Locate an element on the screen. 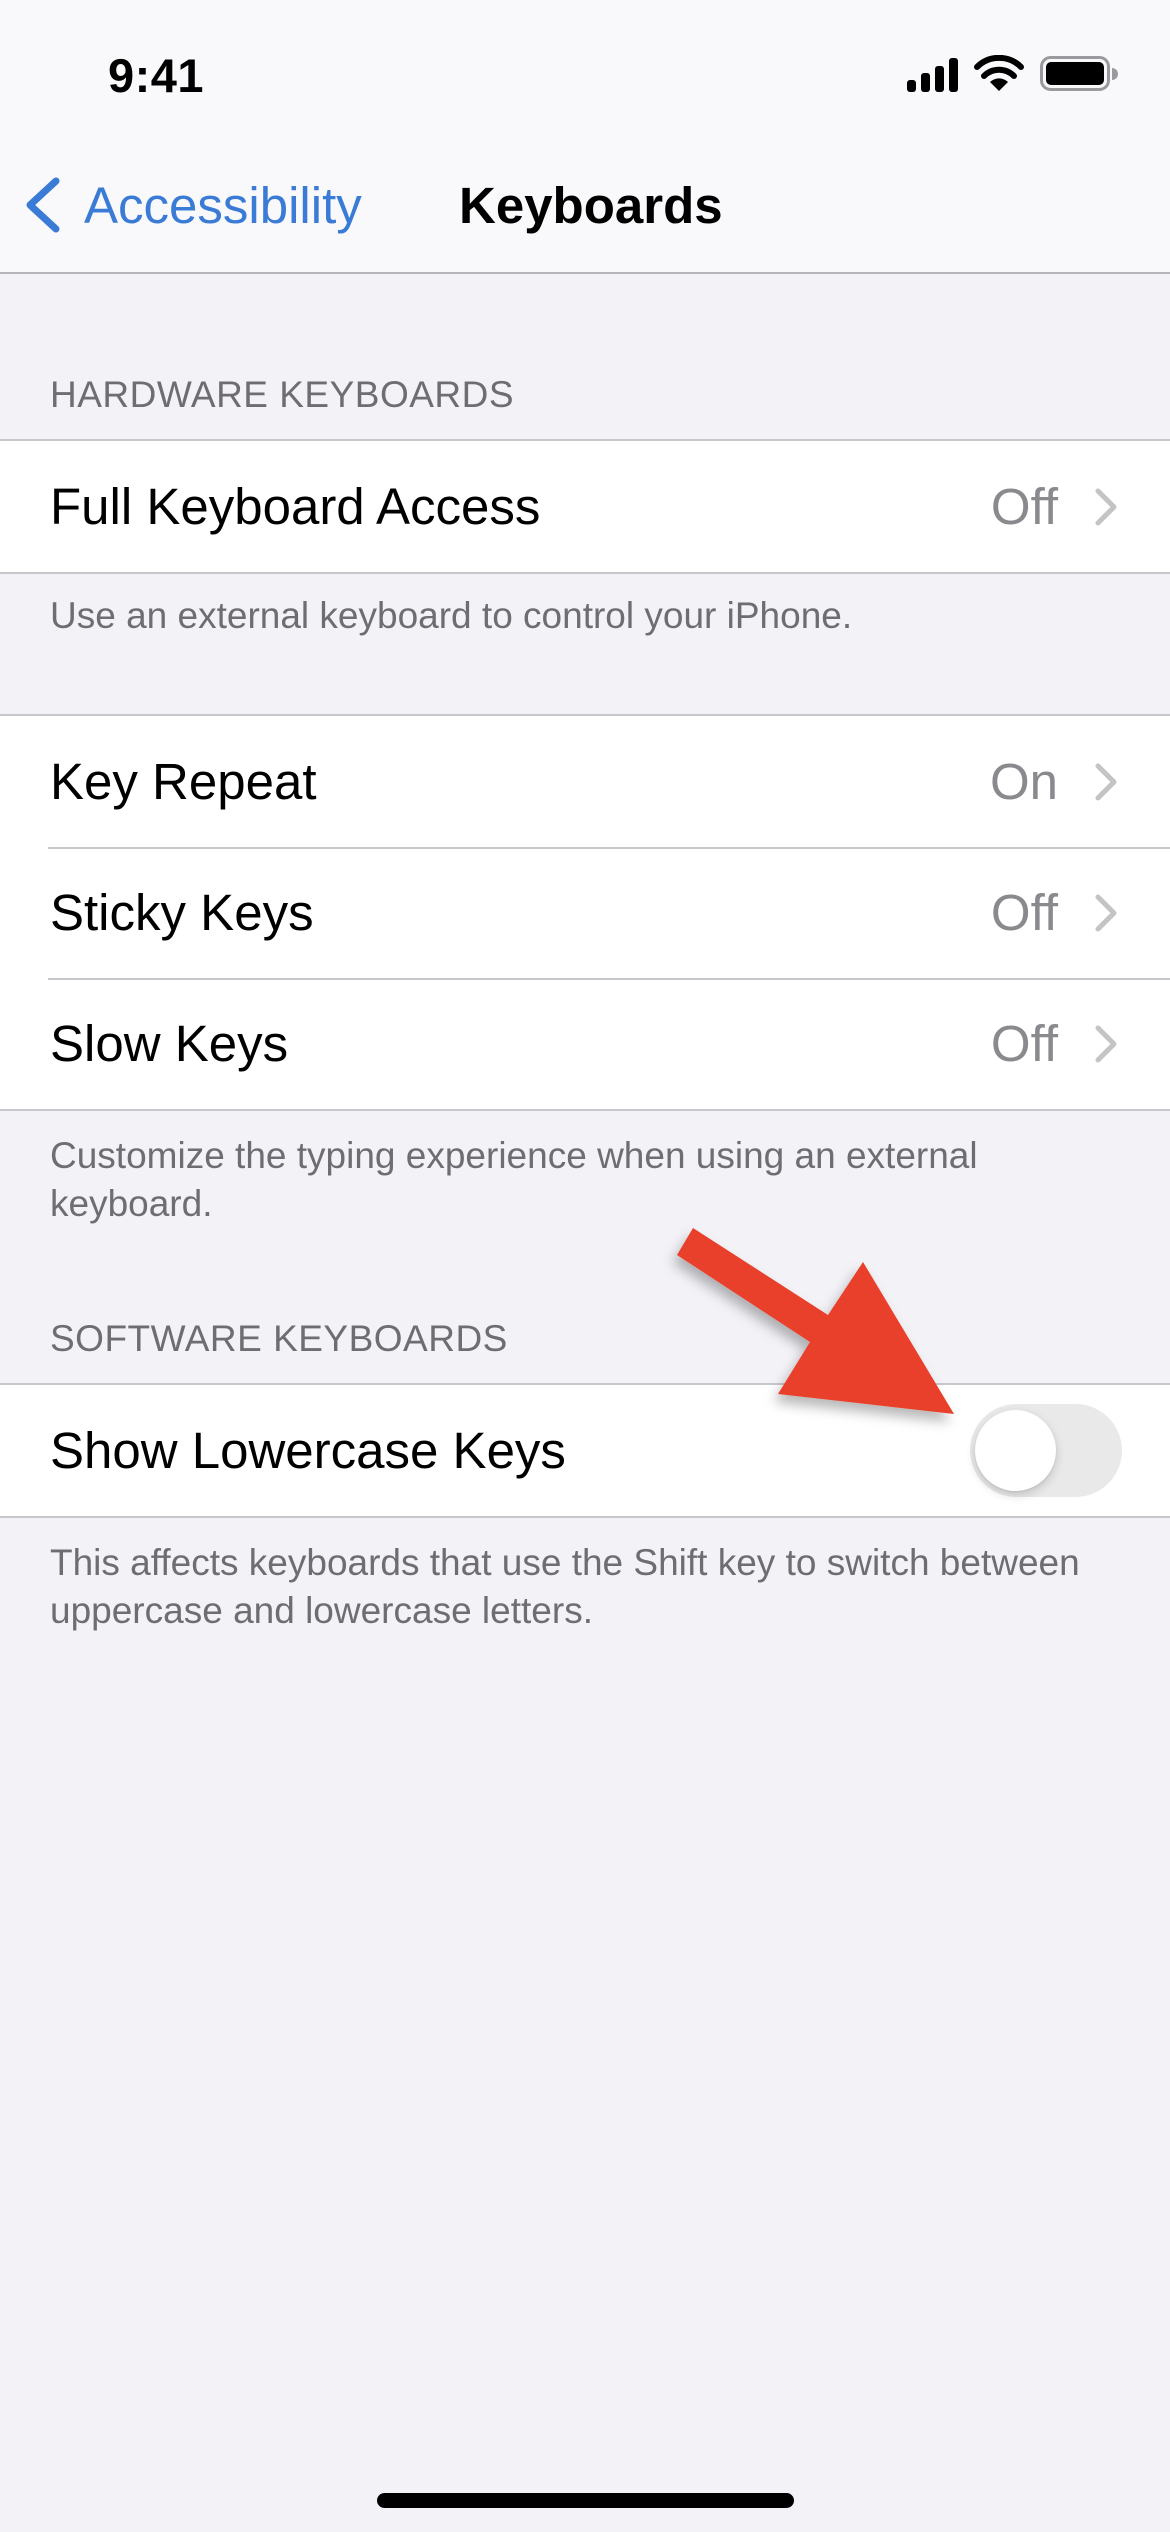 The image size is (1170, 2532). status-icons is located at coordinates (1012, 74).